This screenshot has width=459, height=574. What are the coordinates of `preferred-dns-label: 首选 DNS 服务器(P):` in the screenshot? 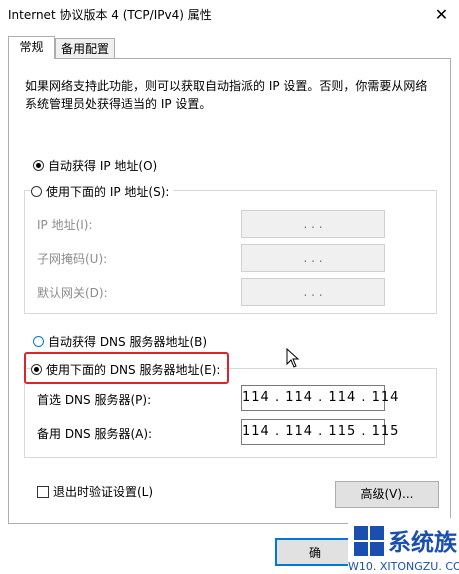 It's located at (94, 400).